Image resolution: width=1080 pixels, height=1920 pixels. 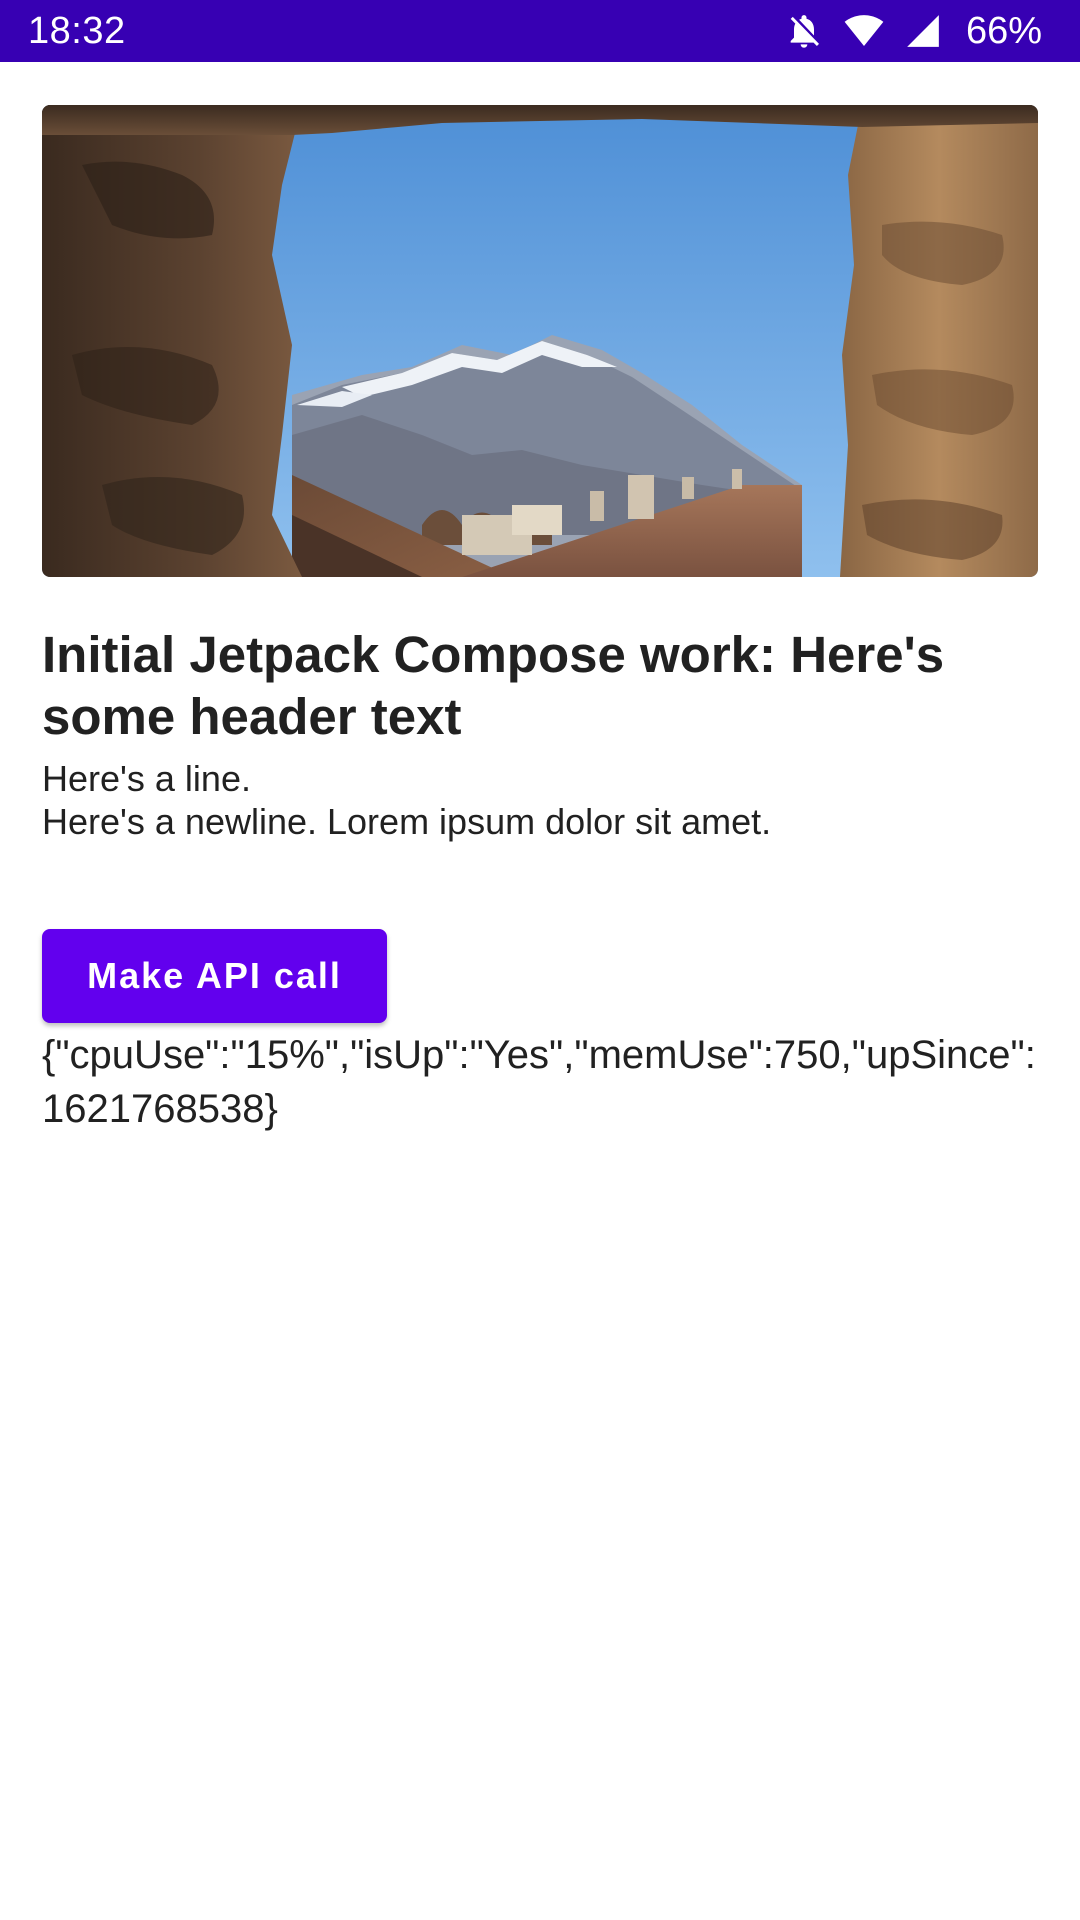 I want to click on make-api-call-button: Make API call, so click(x=214, y=976).